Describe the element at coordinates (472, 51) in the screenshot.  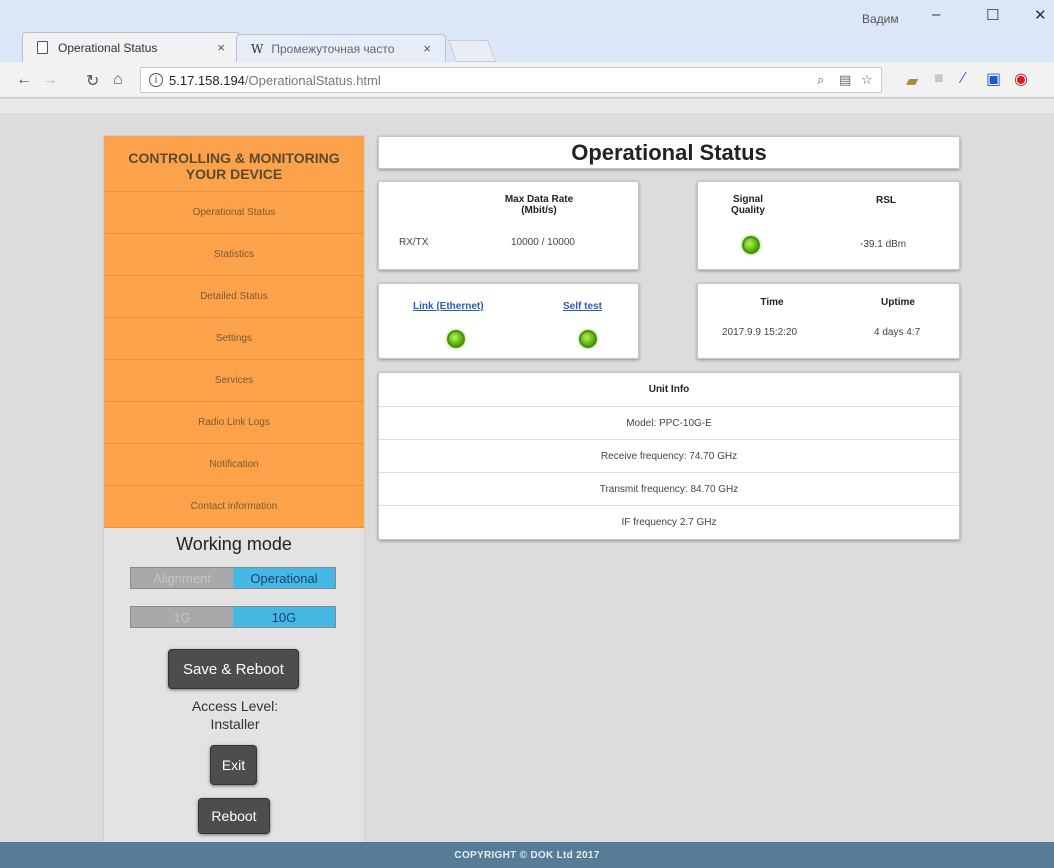
I see `new-tab-button` at that location.